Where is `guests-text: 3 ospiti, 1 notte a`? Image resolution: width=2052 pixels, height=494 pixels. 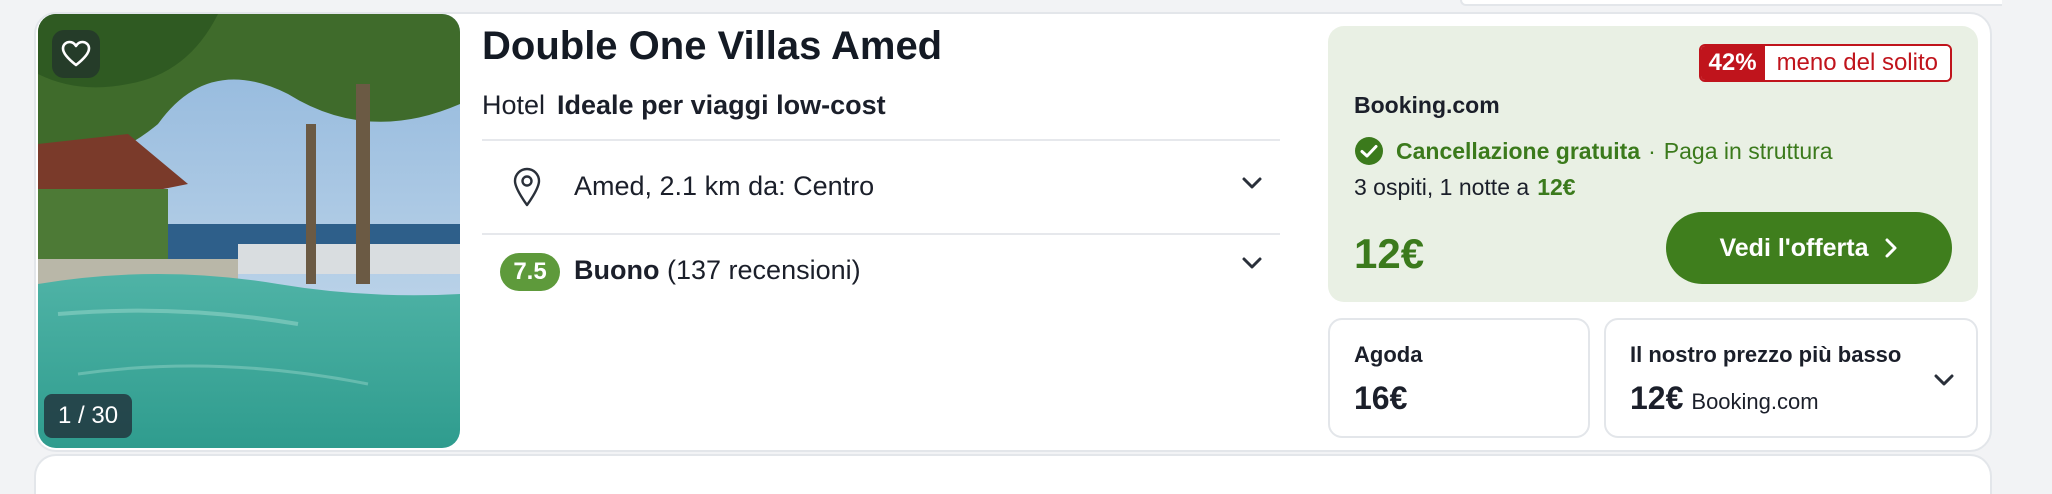 guests-text: 3 ospiti, 1 notte a is located at coordinates (1442, 187).